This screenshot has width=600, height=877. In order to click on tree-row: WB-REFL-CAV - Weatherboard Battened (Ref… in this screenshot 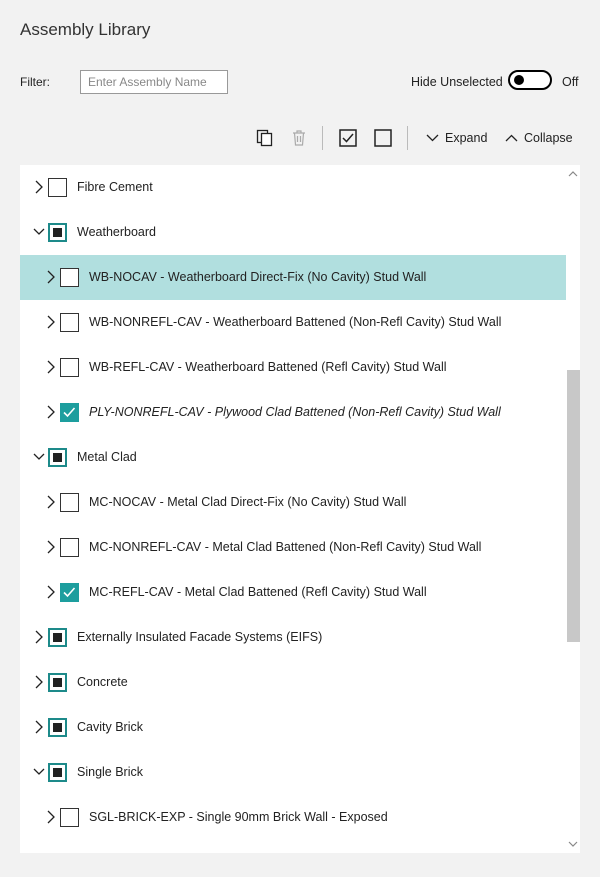, I will do `click(293, 367)`.